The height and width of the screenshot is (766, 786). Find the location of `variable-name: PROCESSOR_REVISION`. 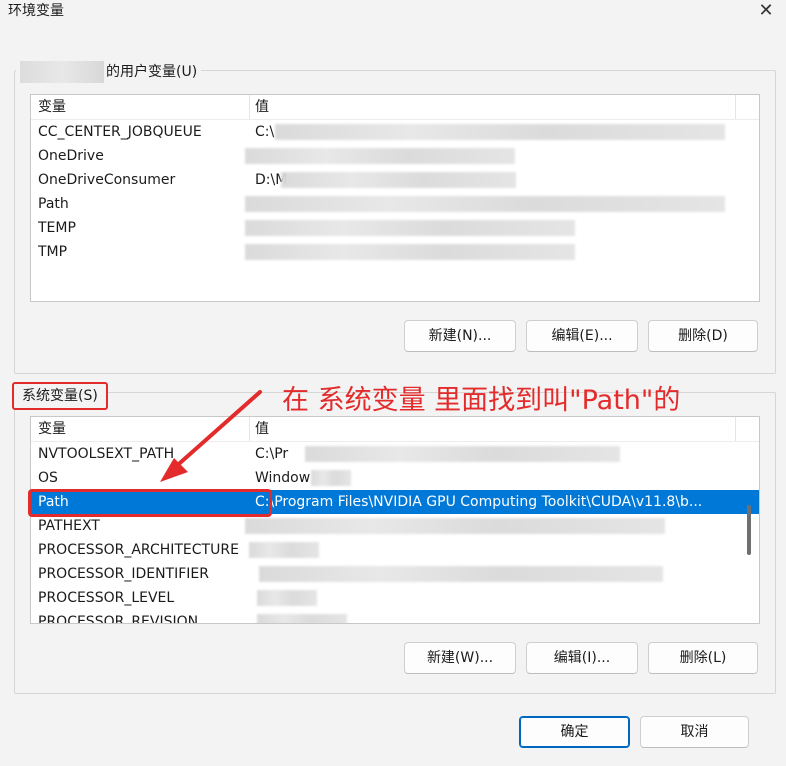

variable-name: PROCESSOR_REVISION is located at coordinates (118, 619).